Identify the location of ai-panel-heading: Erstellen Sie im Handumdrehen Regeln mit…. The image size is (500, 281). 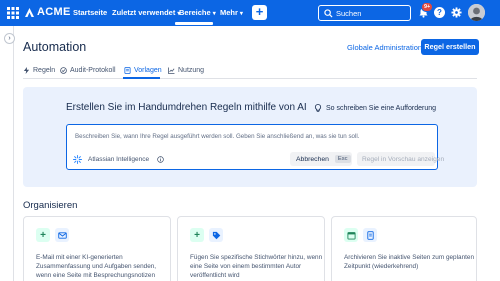
(186, 107).